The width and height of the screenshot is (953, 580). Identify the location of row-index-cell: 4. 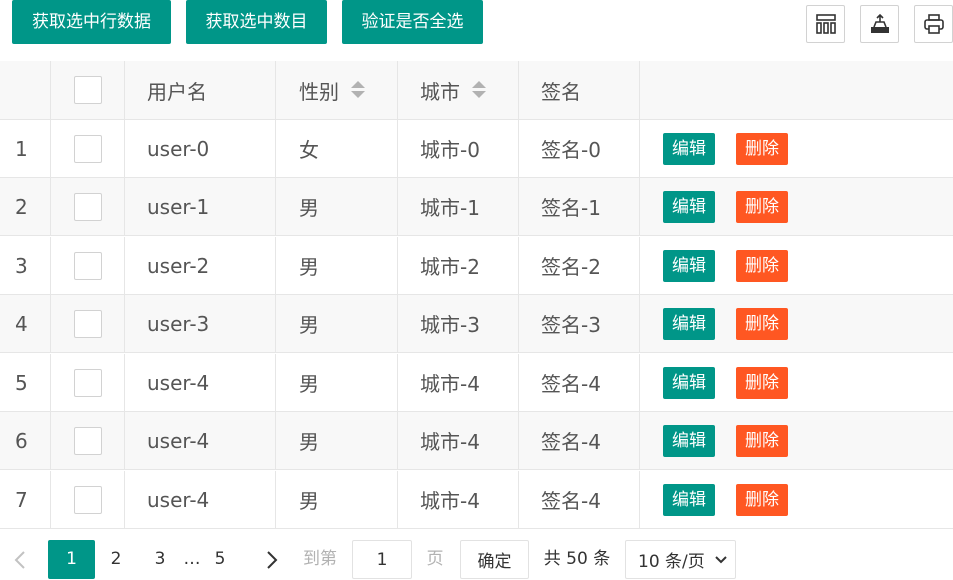
(25, 323).